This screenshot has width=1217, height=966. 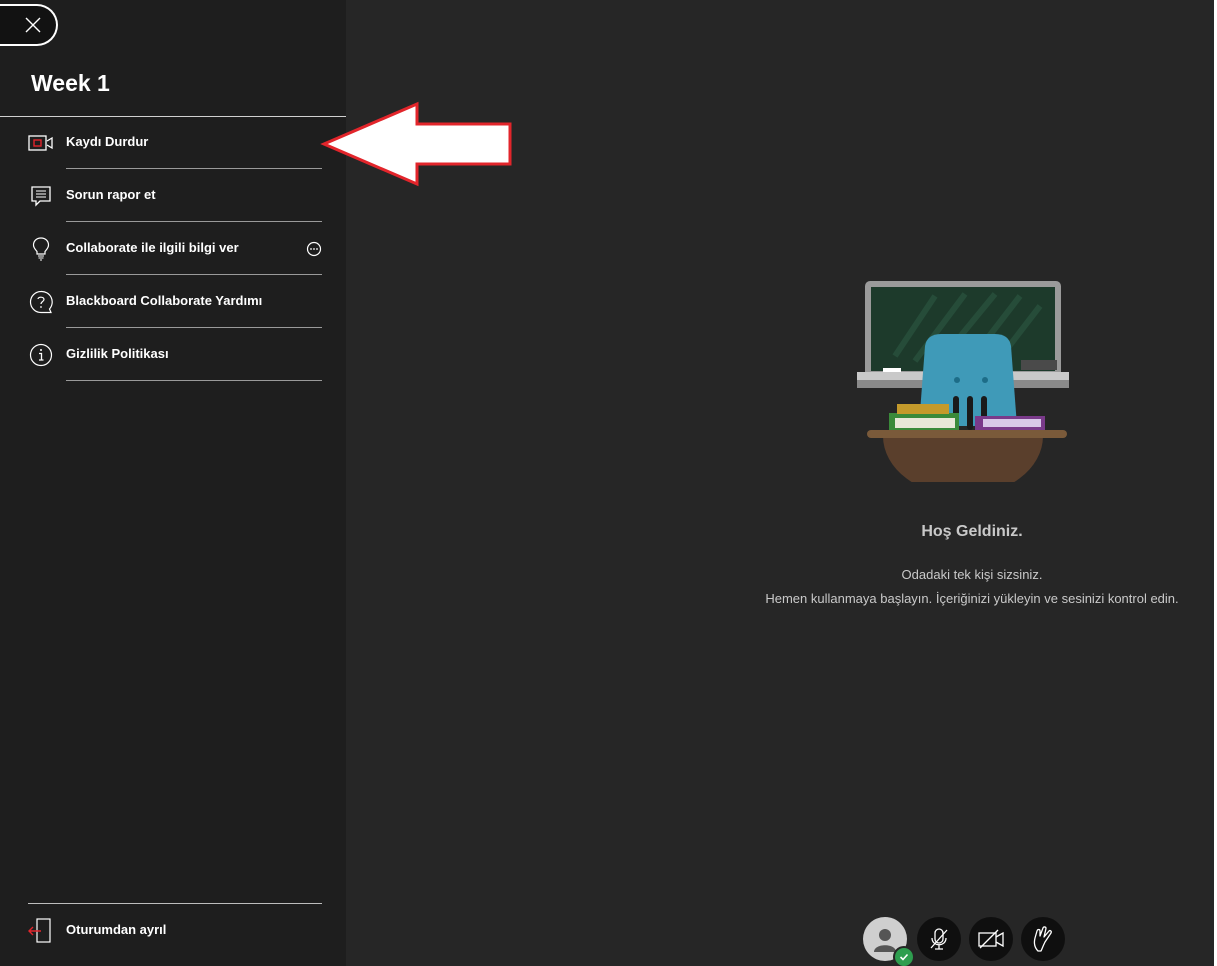 What do you see at coordinates (164, 300) in the screenshot?
I see `menu-item-label: Blackboard Collaborate Yardımı` at bounding box center [164, 300].